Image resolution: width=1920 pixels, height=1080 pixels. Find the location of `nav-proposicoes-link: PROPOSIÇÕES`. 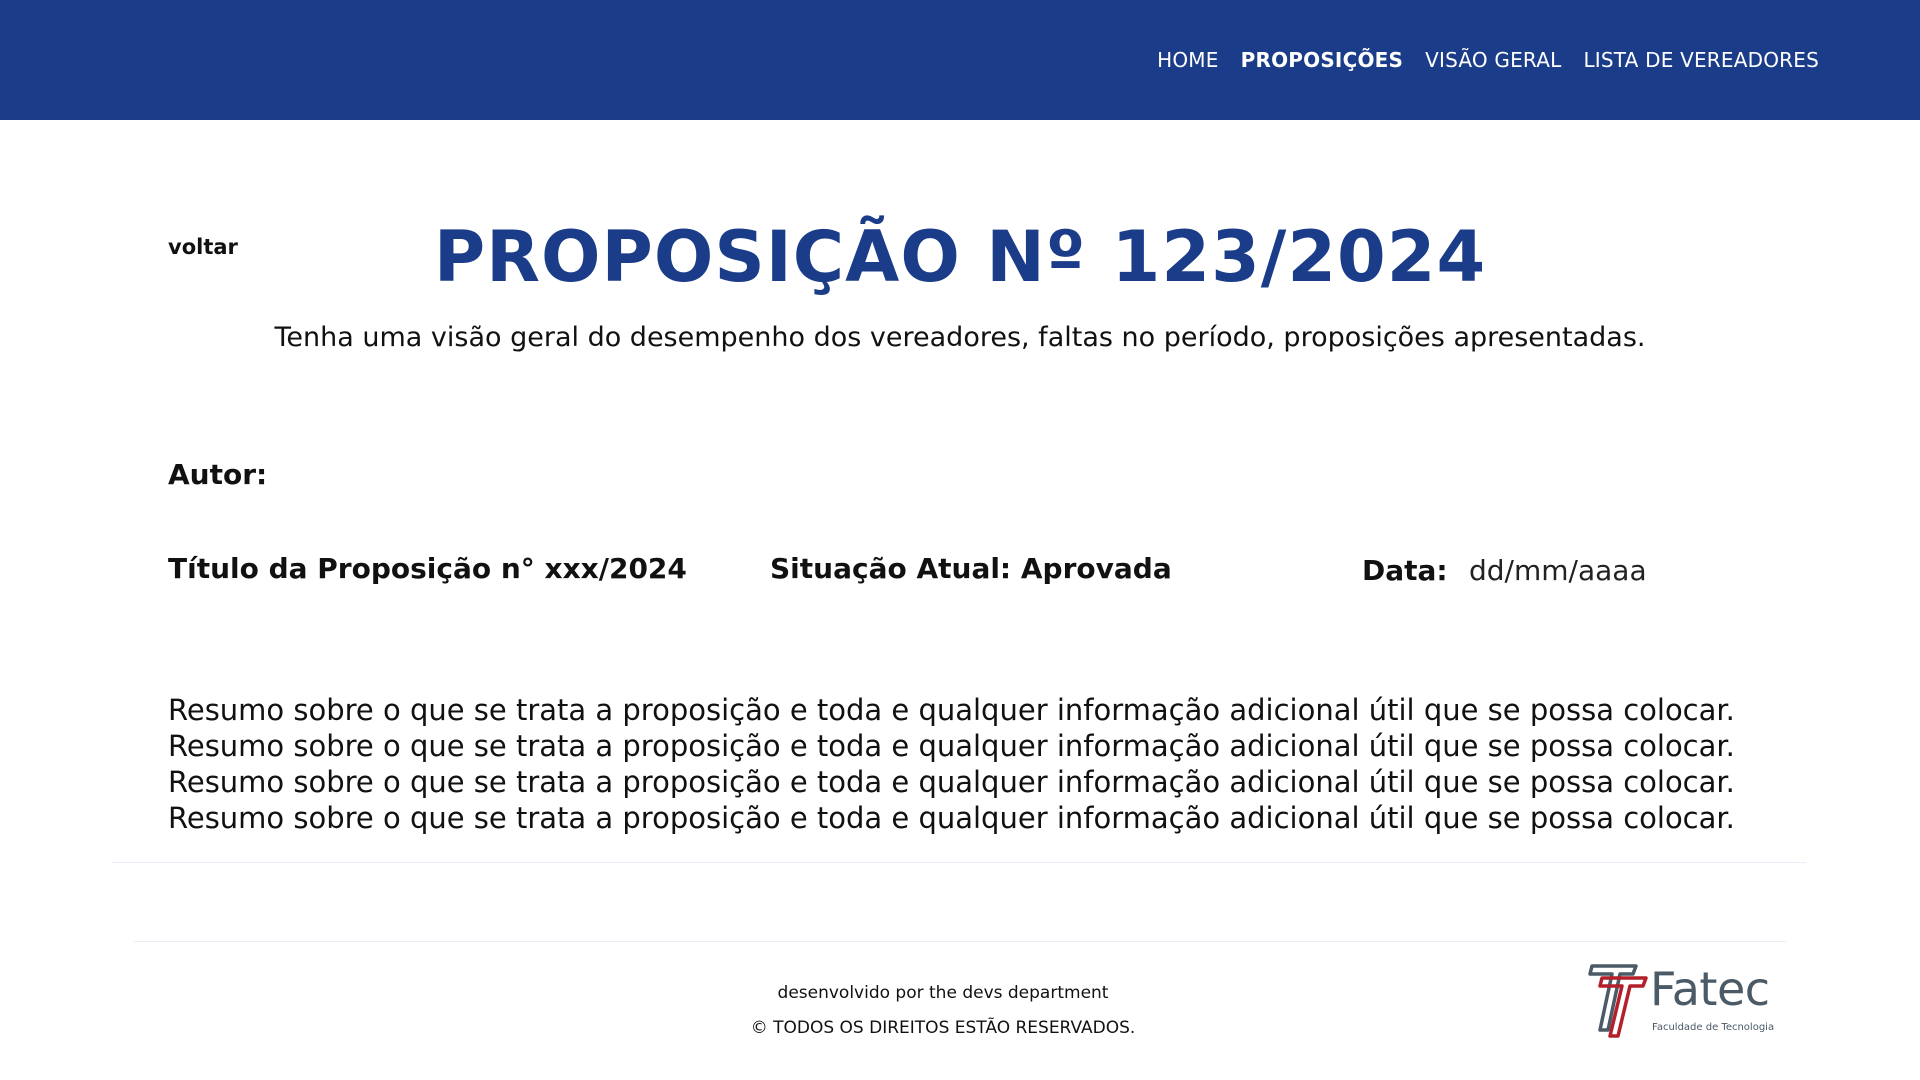

nav-proposicoes-link: PROPOSIÇÕES is located at coordinates (1322, 60).